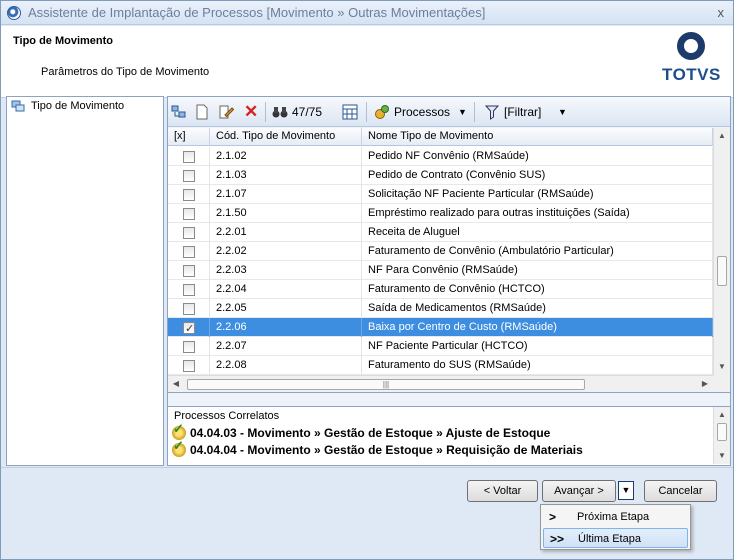 This screenshot has width=734, height=560. Describe the element at coordinates (189, 137) in the screenshot. I see `column-header-select: [x]` at that location.